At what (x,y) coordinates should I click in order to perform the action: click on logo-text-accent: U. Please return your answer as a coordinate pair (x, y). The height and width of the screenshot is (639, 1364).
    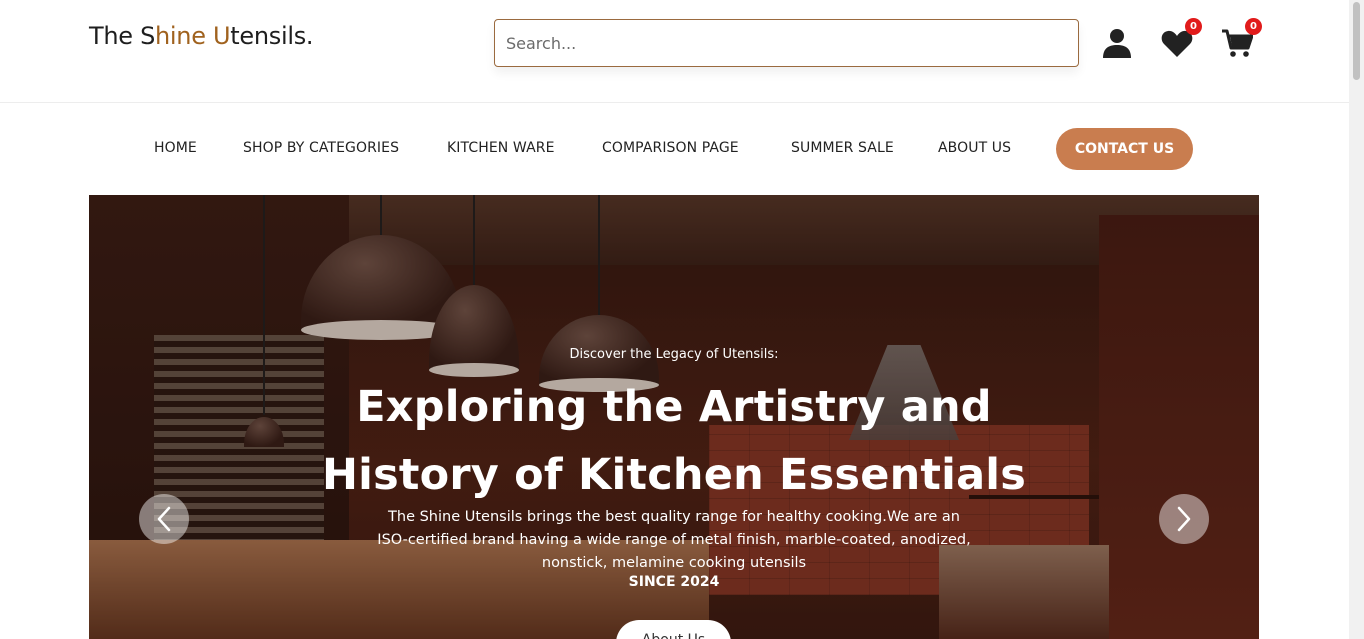
    Looking at the image, I should click on (222, 36).